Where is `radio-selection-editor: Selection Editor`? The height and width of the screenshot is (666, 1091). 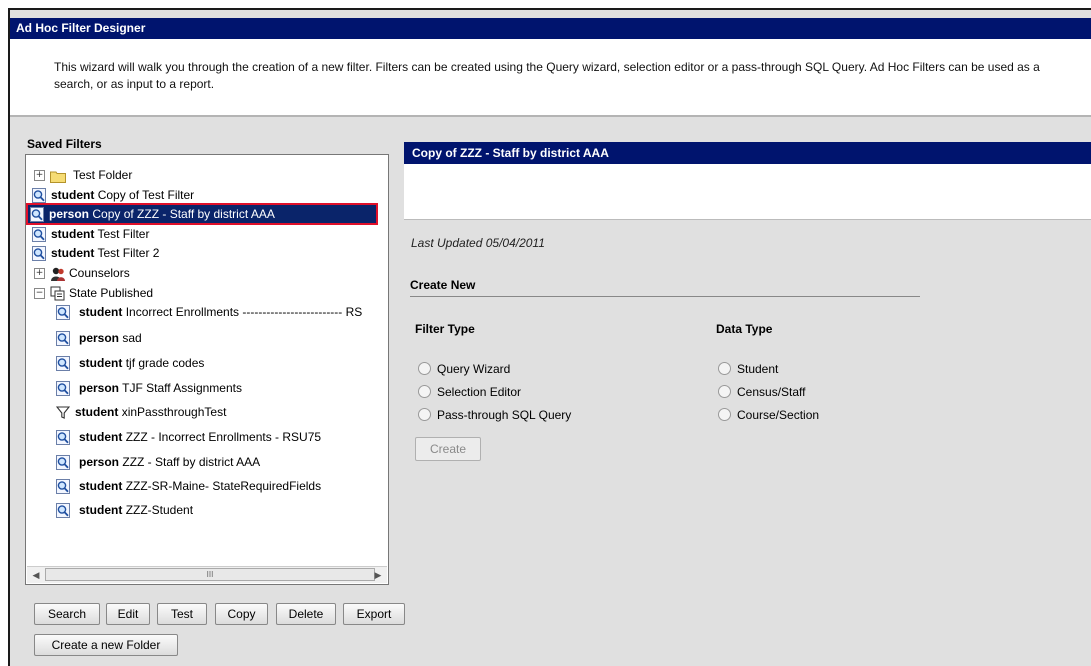 radio-selection-editor: Selection Editor is located at coordinates (469, 392).